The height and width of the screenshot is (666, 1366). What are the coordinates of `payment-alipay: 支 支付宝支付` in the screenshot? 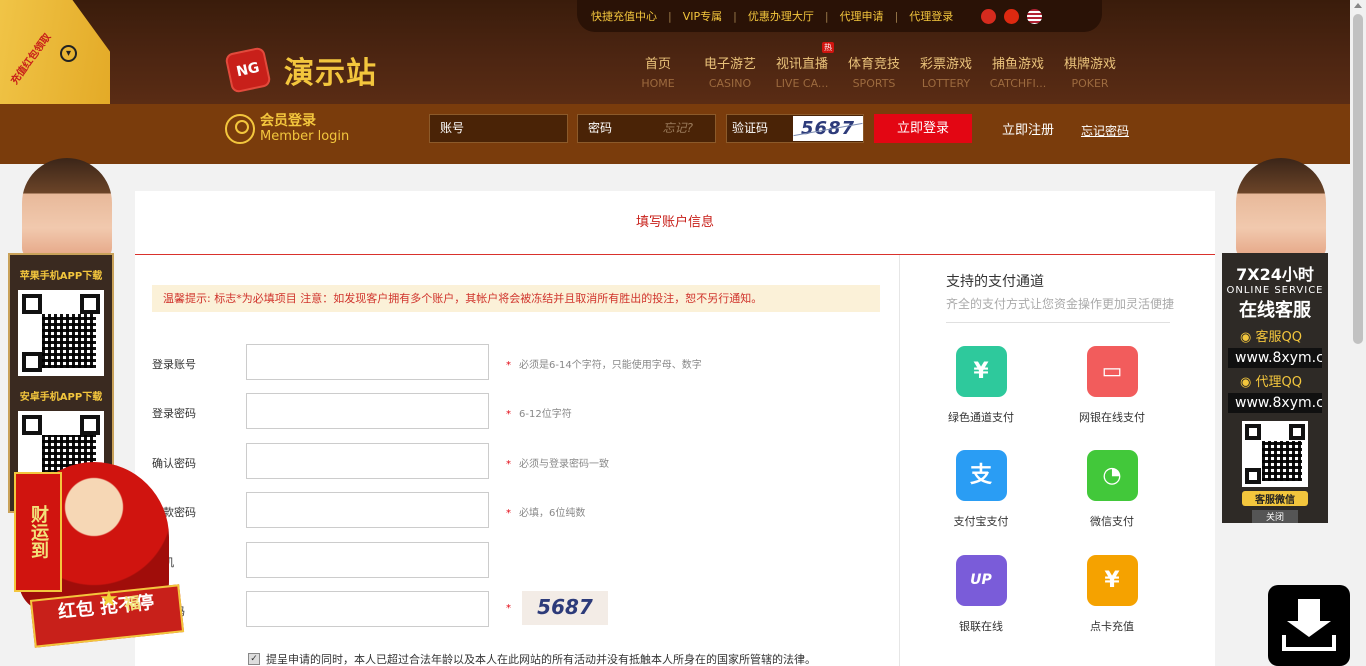 It's located at (981, 489).